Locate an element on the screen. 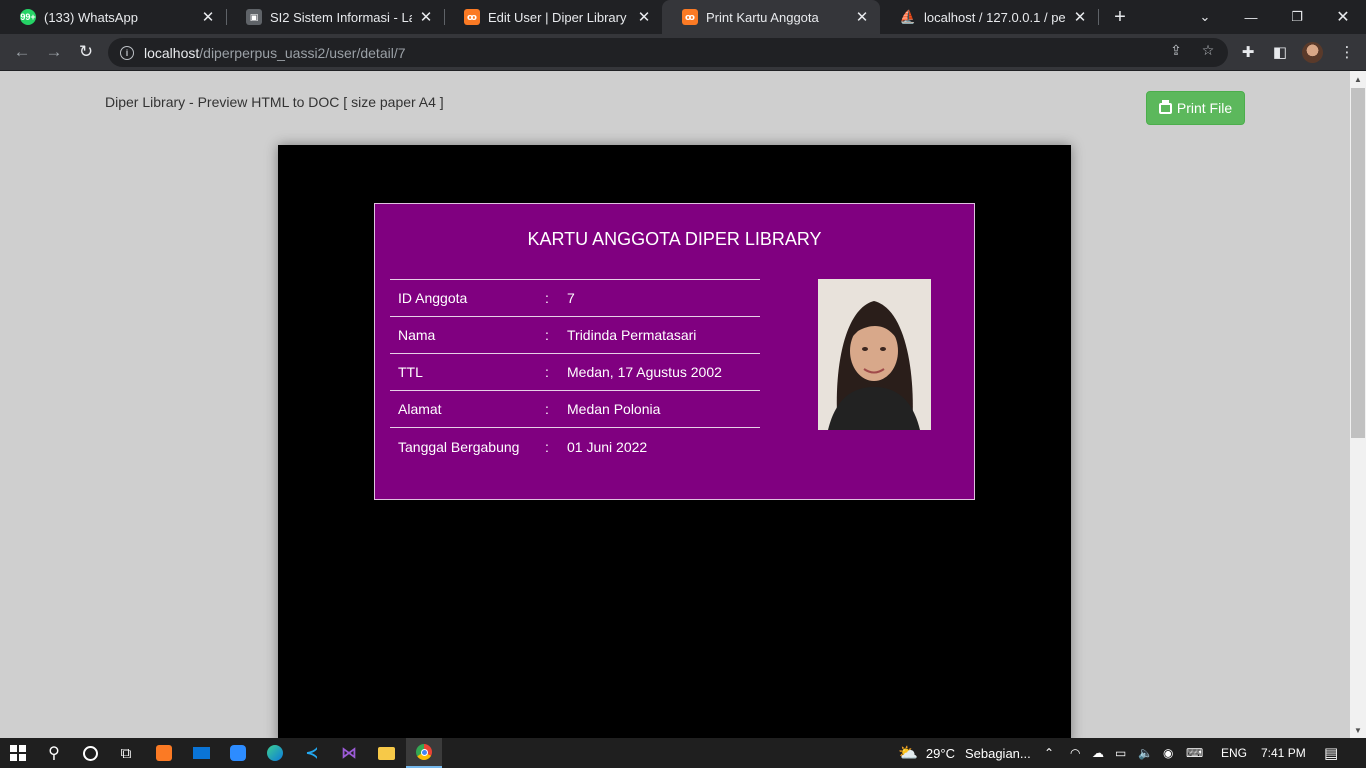 The height and width of the screenshot is (768, 1366). info-row-tanggal-bergabung: Tanggal Bergabung : 01 Juni 2022 is located at coordinates (575, 446).